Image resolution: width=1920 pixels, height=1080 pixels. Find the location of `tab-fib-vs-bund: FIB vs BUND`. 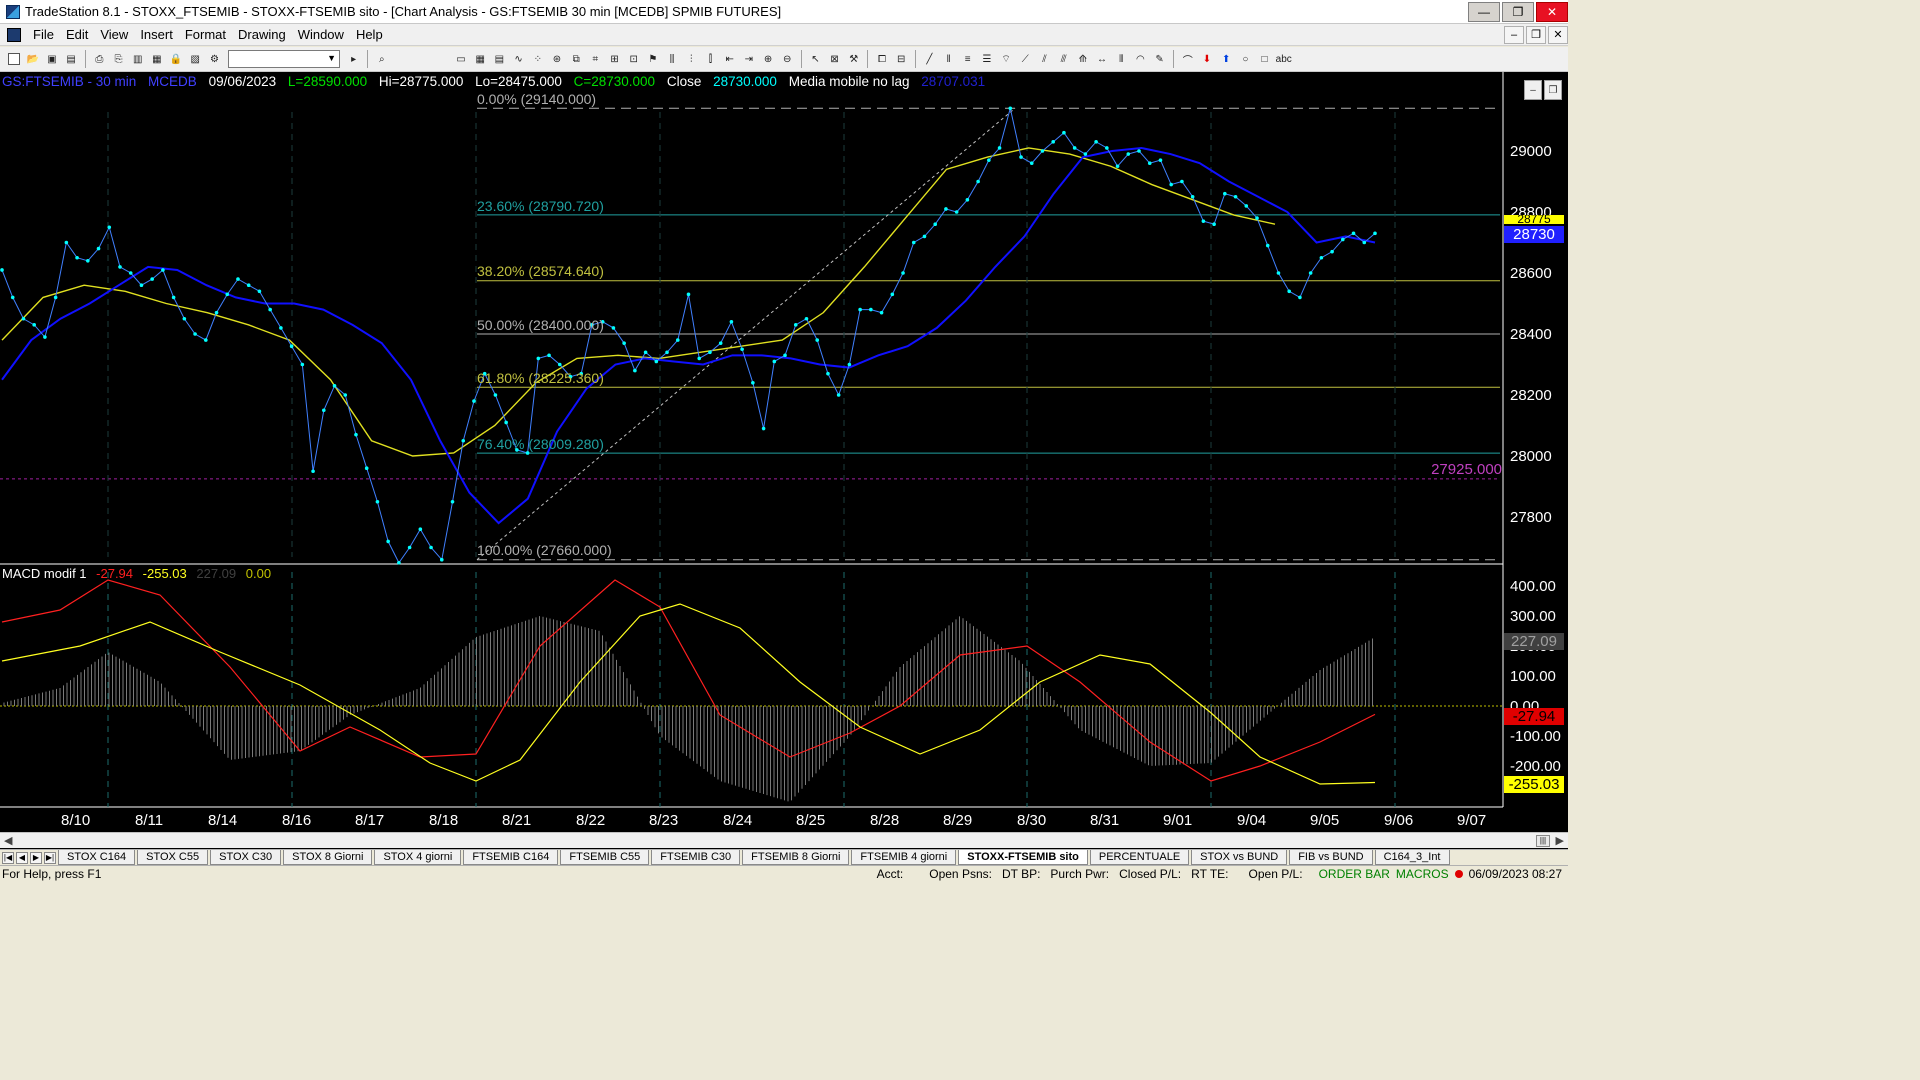

tab-fib-vs-bund: FIB vs BUND is located at coordinates (1331, 857).